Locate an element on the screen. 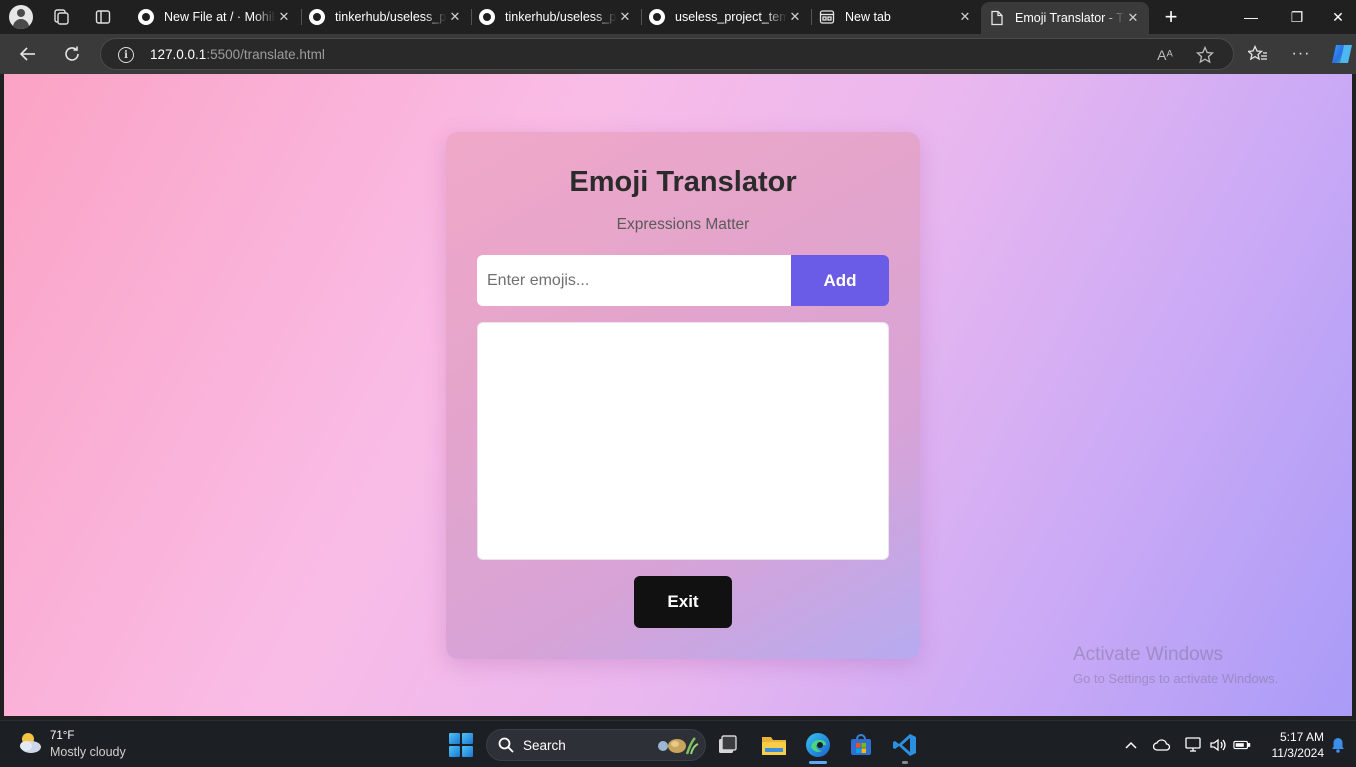 This screenshot has height=767, width=1356. network-icon is located at coordinates (1194, 745).